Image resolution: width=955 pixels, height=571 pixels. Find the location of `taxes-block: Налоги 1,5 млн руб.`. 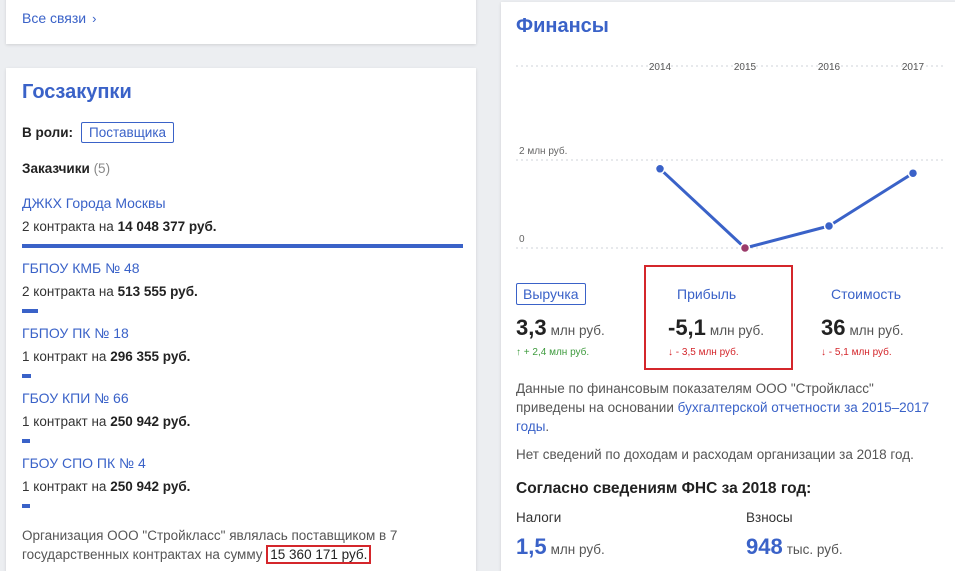

taxes-block: Налоги 1,5 млн руб. is located at coordinates (560, 535).